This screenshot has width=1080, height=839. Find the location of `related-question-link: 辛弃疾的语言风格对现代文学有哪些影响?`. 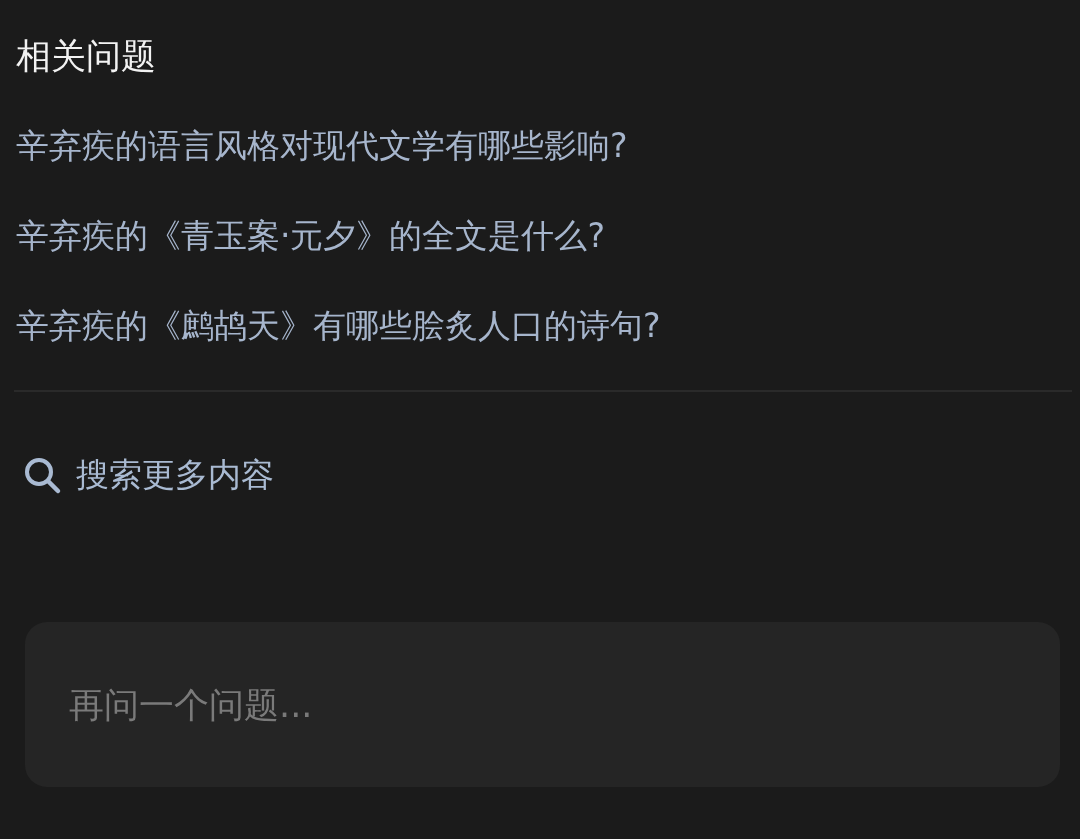

related-question-link: 辛弃疾的语言风格对现代文学有哪些影响? is located at coordinates (322, 146).